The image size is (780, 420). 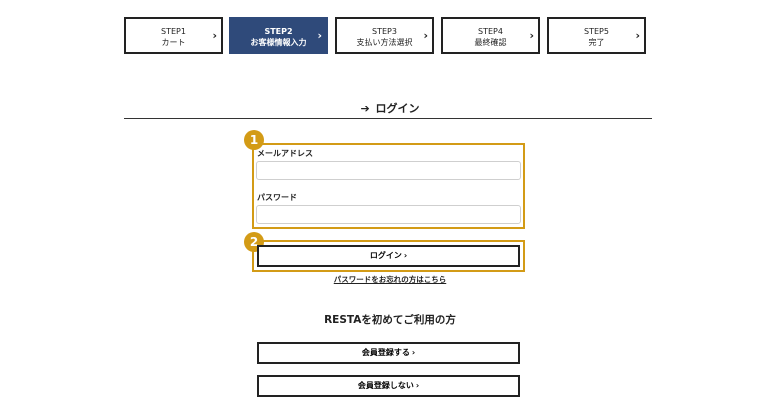 I want to click on step-number: STEP1, so click(x=173, y=31).